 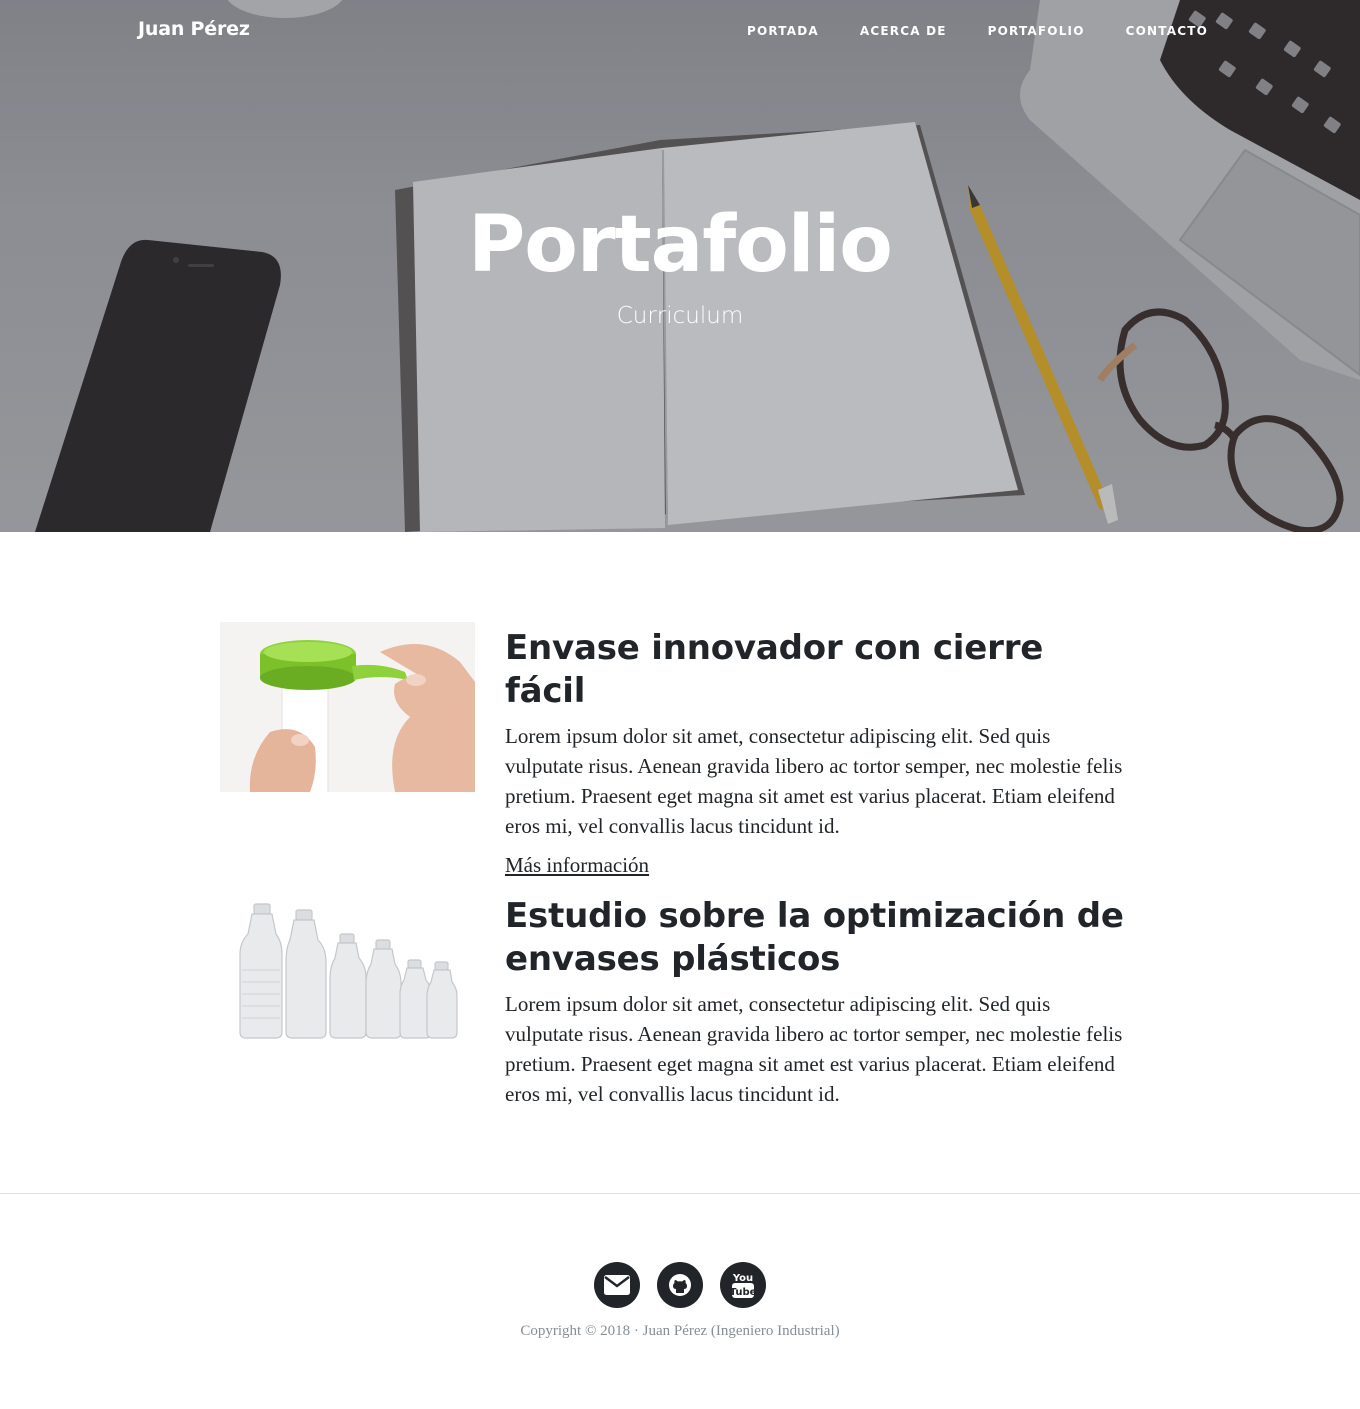 What do you see at coordinates (680, 245) in the screenshot?
I see `page-title: Portafolio` at bounding box center [680, 245].